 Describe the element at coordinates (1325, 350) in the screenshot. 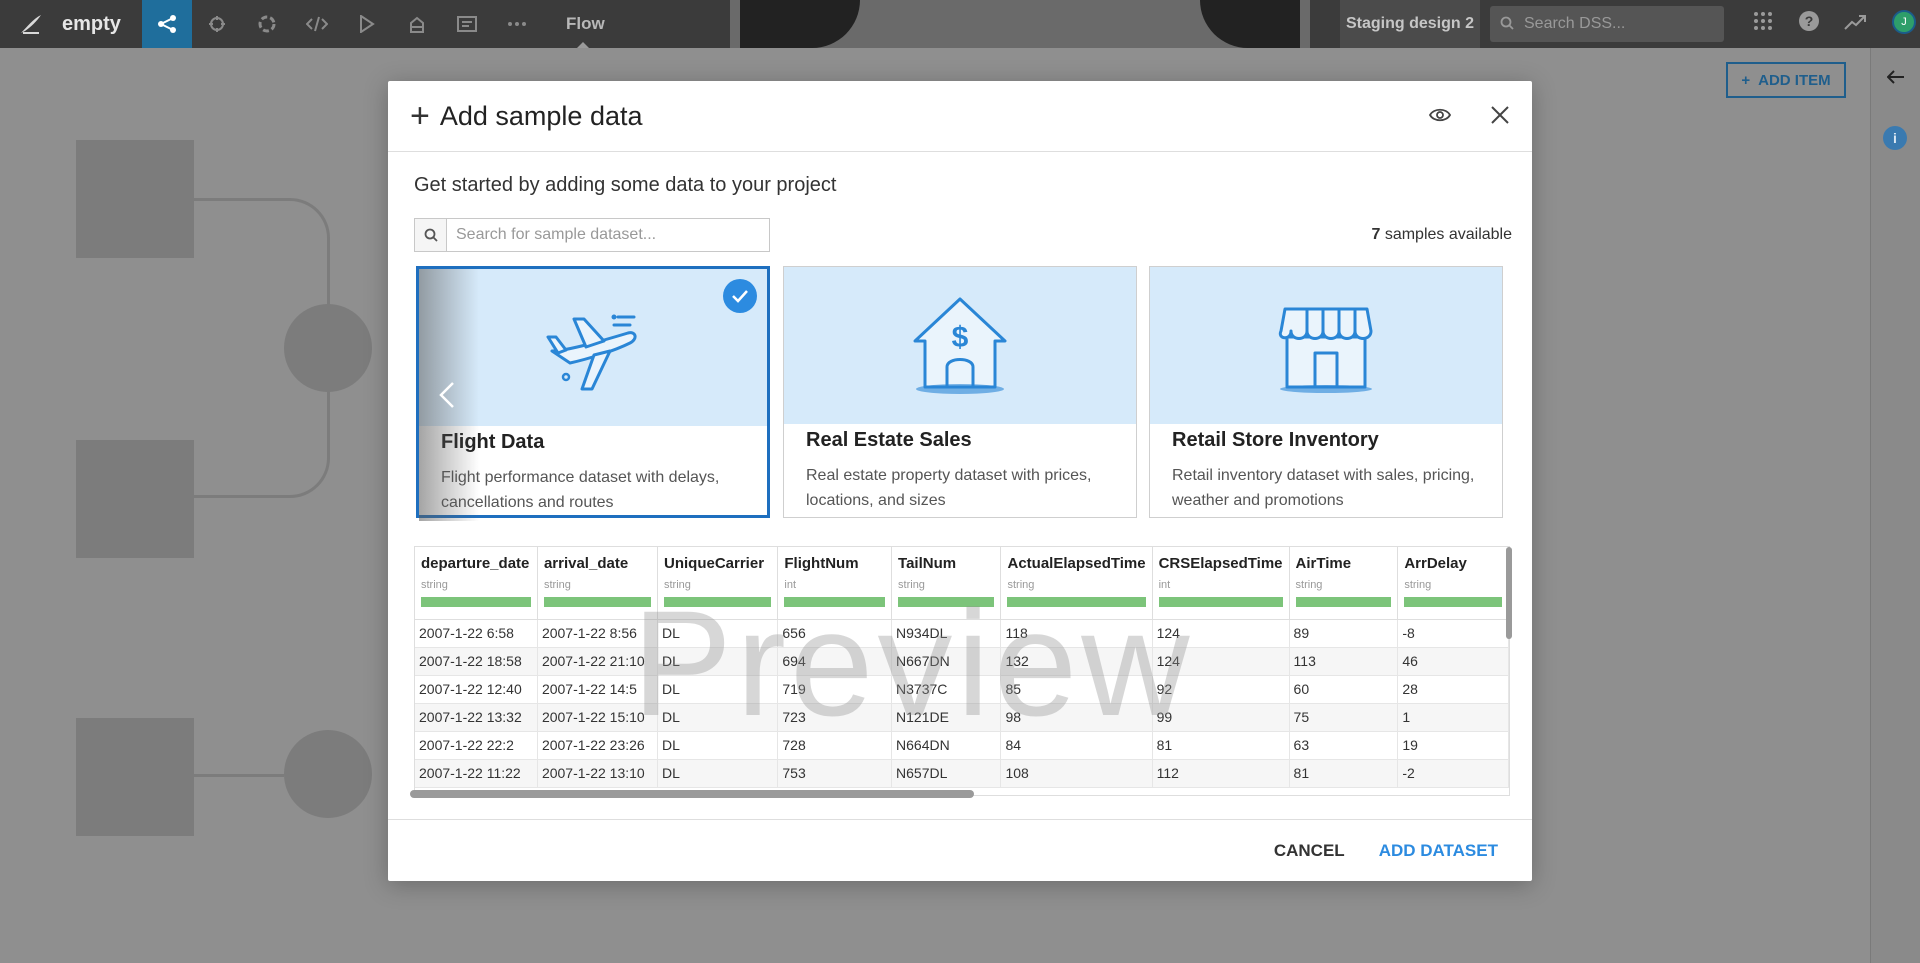

I see `store-icon` at that location.